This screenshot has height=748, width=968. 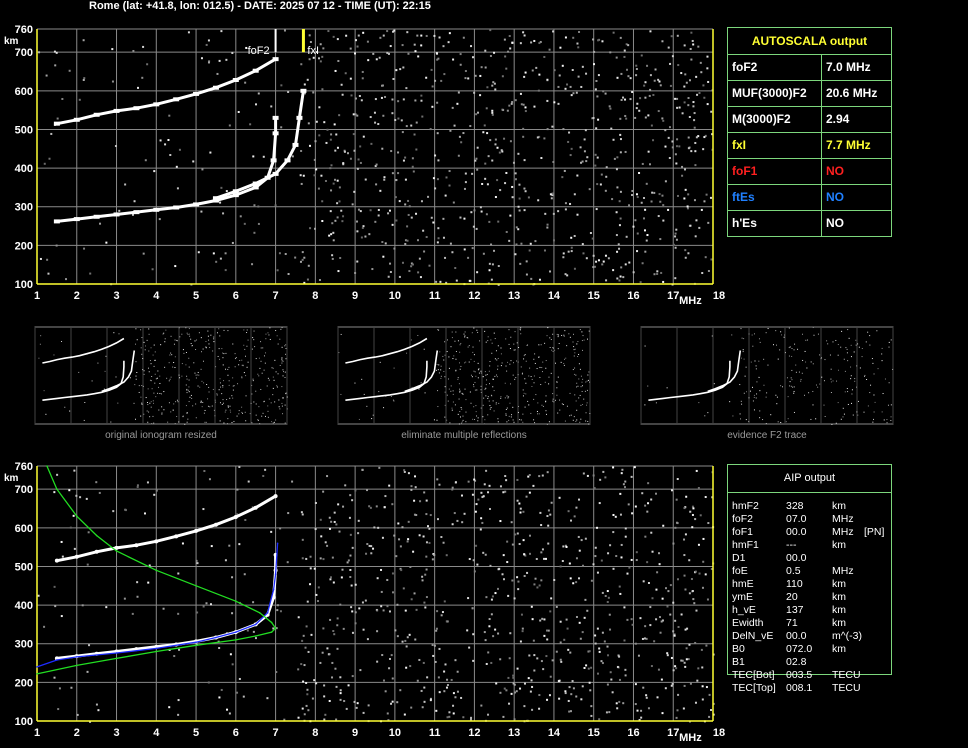 I want to click on aip-value: ---, so click(x=791, y=545).